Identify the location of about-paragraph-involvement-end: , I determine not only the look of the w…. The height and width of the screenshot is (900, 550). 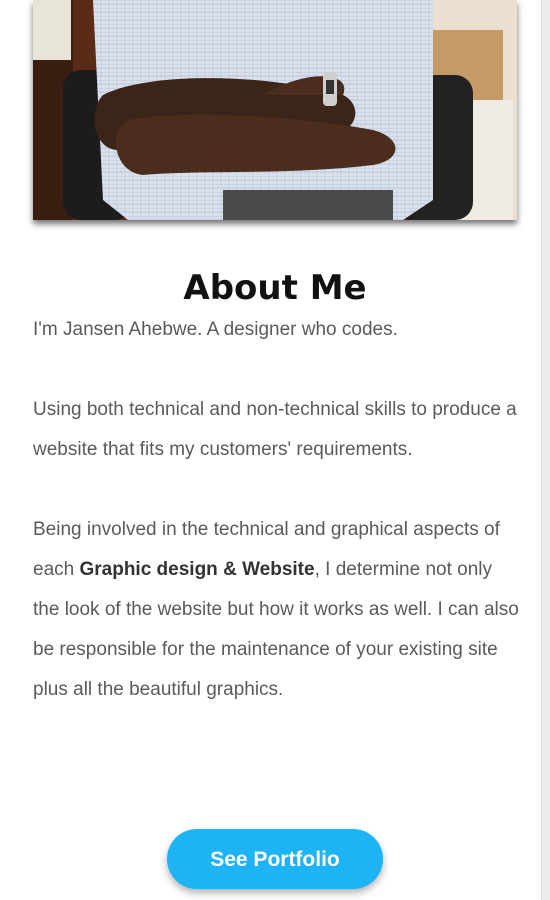
(276, 629).